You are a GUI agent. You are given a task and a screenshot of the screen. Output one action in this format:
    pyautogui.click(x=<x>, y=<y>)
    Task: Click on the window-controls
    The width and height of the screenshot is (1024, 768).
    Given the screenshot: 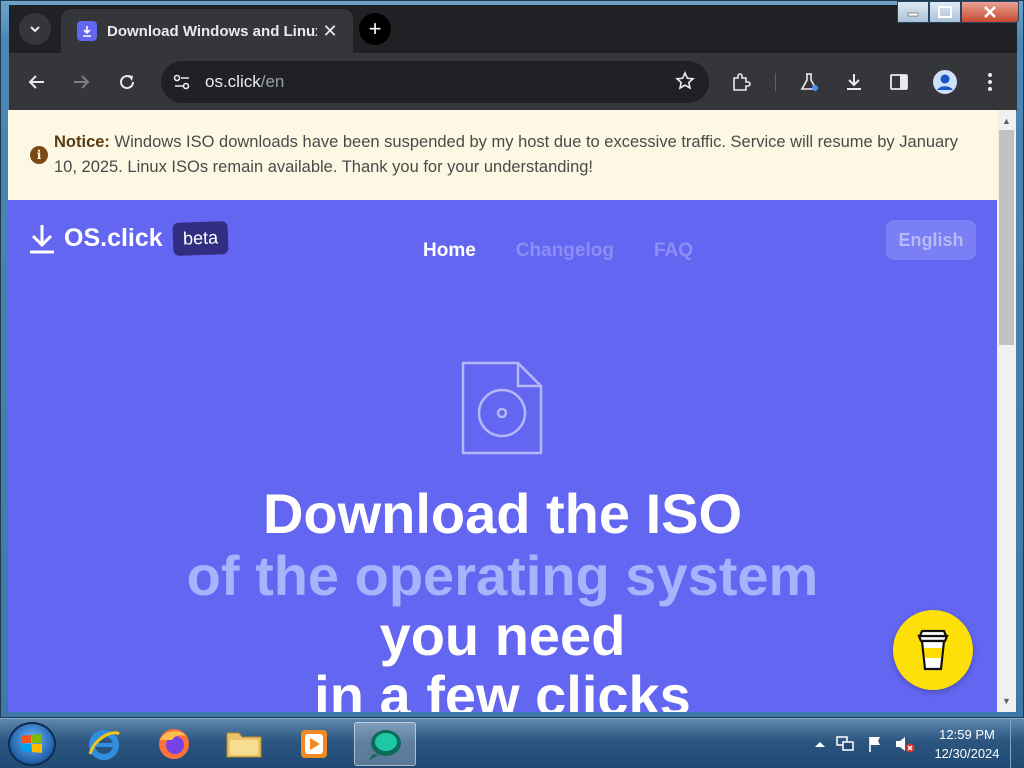 What is the action you would take?
    pyautogui.click(x=958, y=13)
    